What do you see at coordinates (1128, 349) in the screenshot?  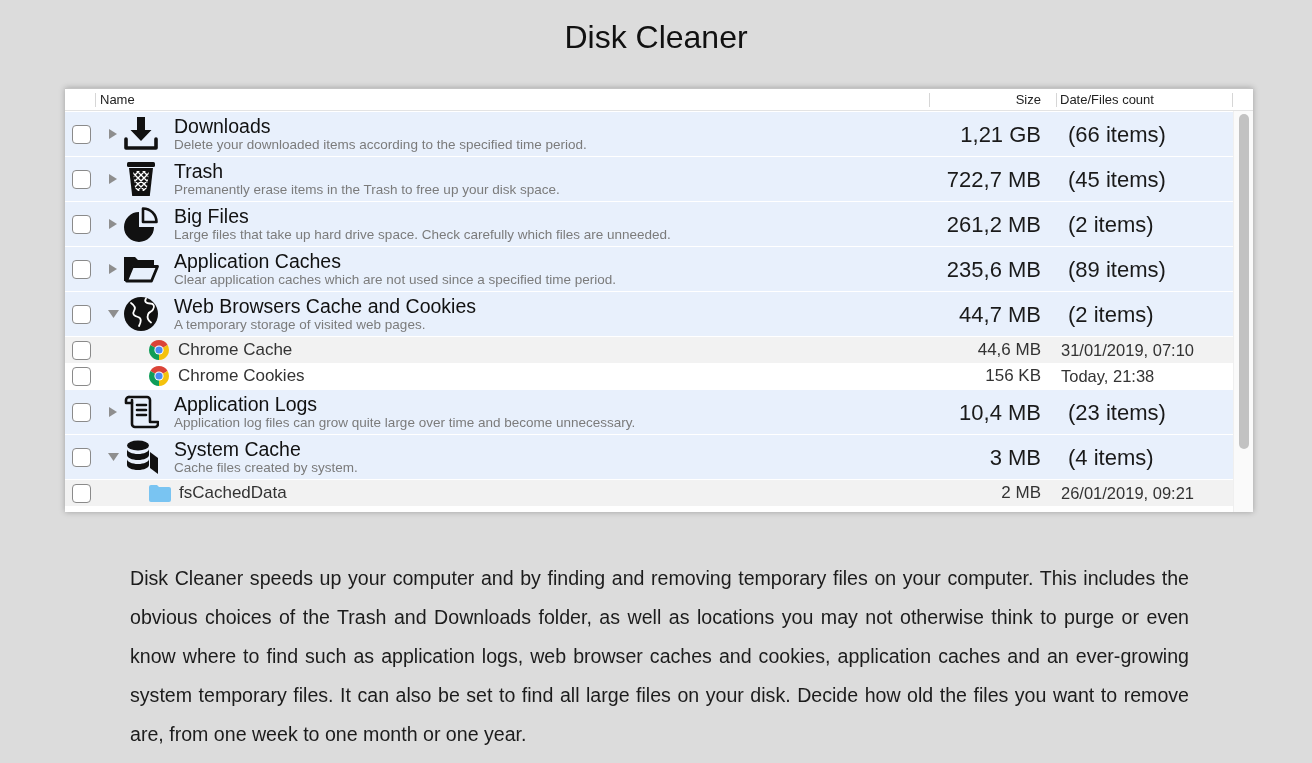 I see `modified-date: 31/01/2019, 07:10` at bounding box center [1128, 349].